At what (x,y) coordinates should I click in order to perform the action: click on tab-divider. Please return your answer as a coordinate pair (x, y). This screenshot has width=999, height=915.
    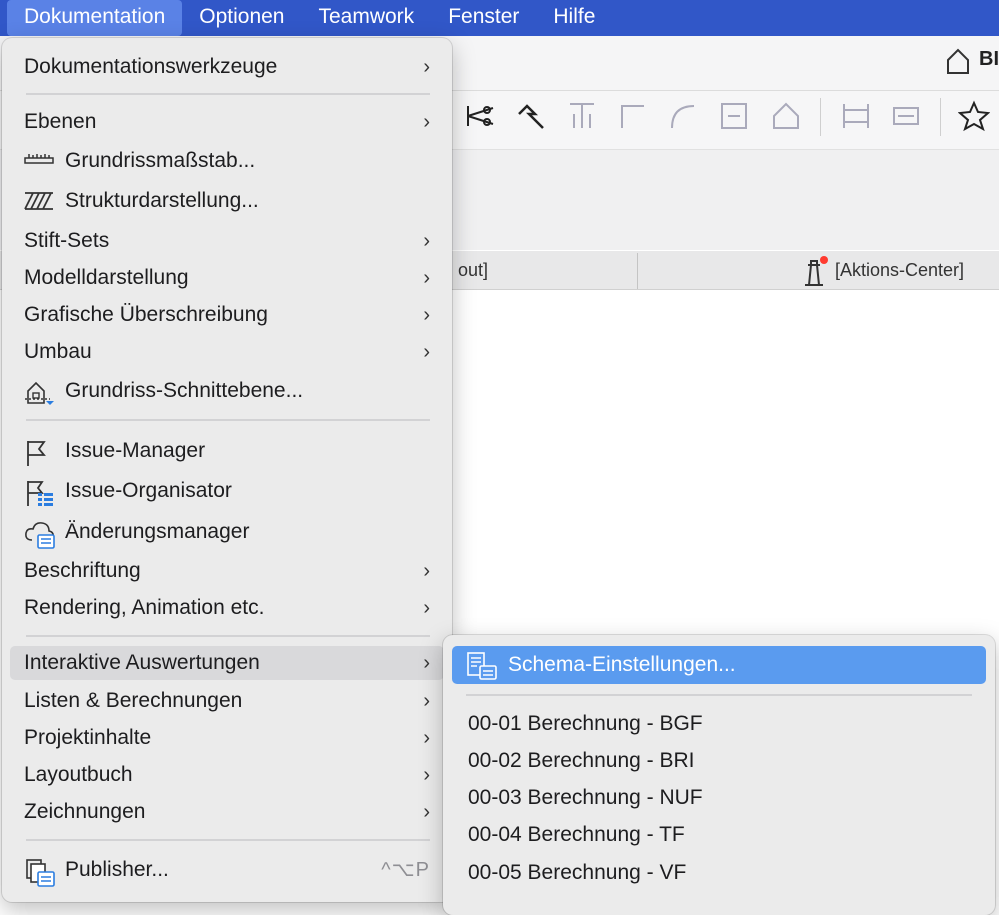
    Looking at the image, I should click on (637, 271).